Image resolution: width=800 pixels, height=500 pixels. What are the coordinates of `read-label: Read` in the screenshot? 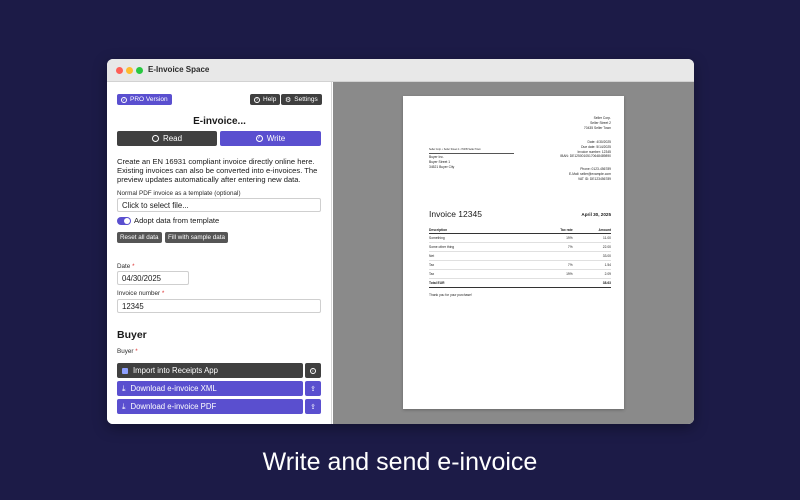 It's located at (172, 138).